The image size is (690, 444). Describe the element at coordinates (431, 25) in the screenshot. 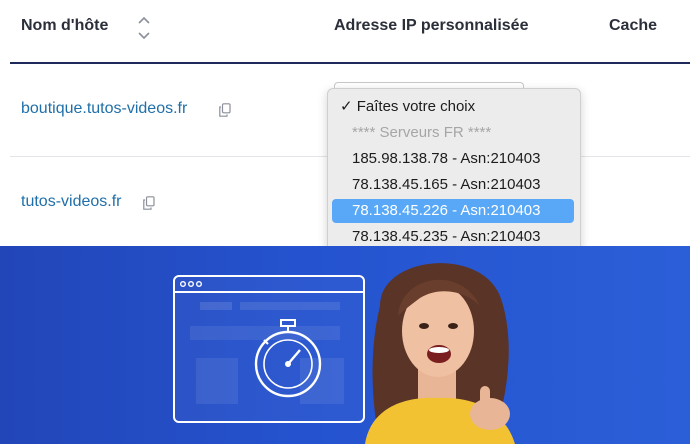

I see `column-header-custom-ip: Adresse IP personnalisée` at that location.